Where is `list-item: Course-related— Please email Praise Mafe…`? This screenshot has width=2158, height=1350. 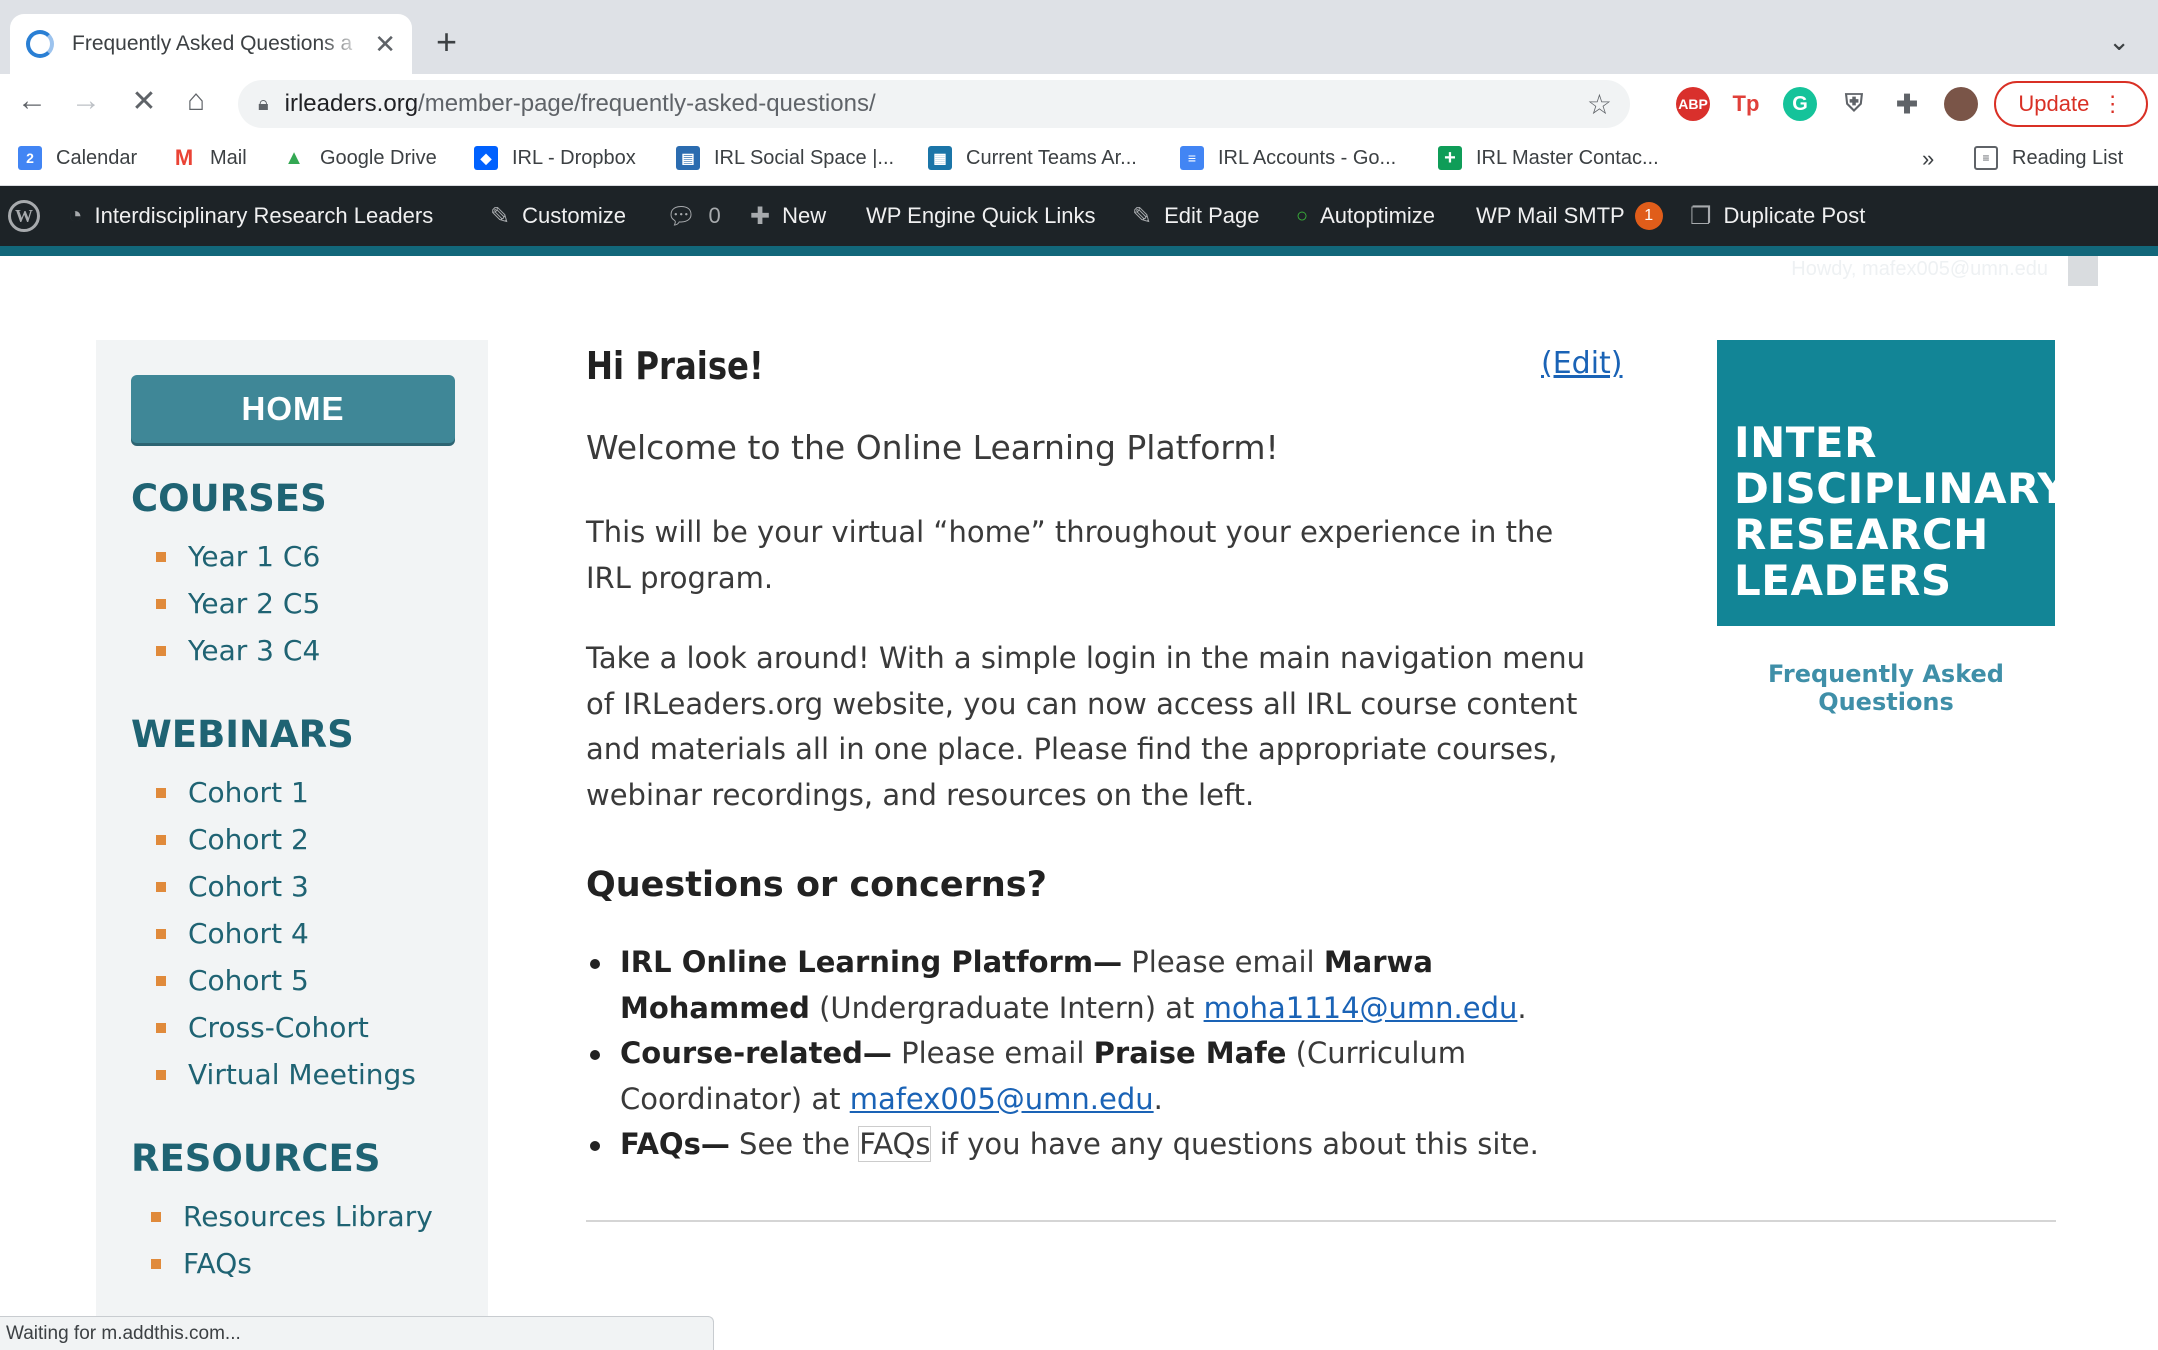
list-item: Course-related— Please email Praise Mafe… is located at coordinates (1105, 1076).